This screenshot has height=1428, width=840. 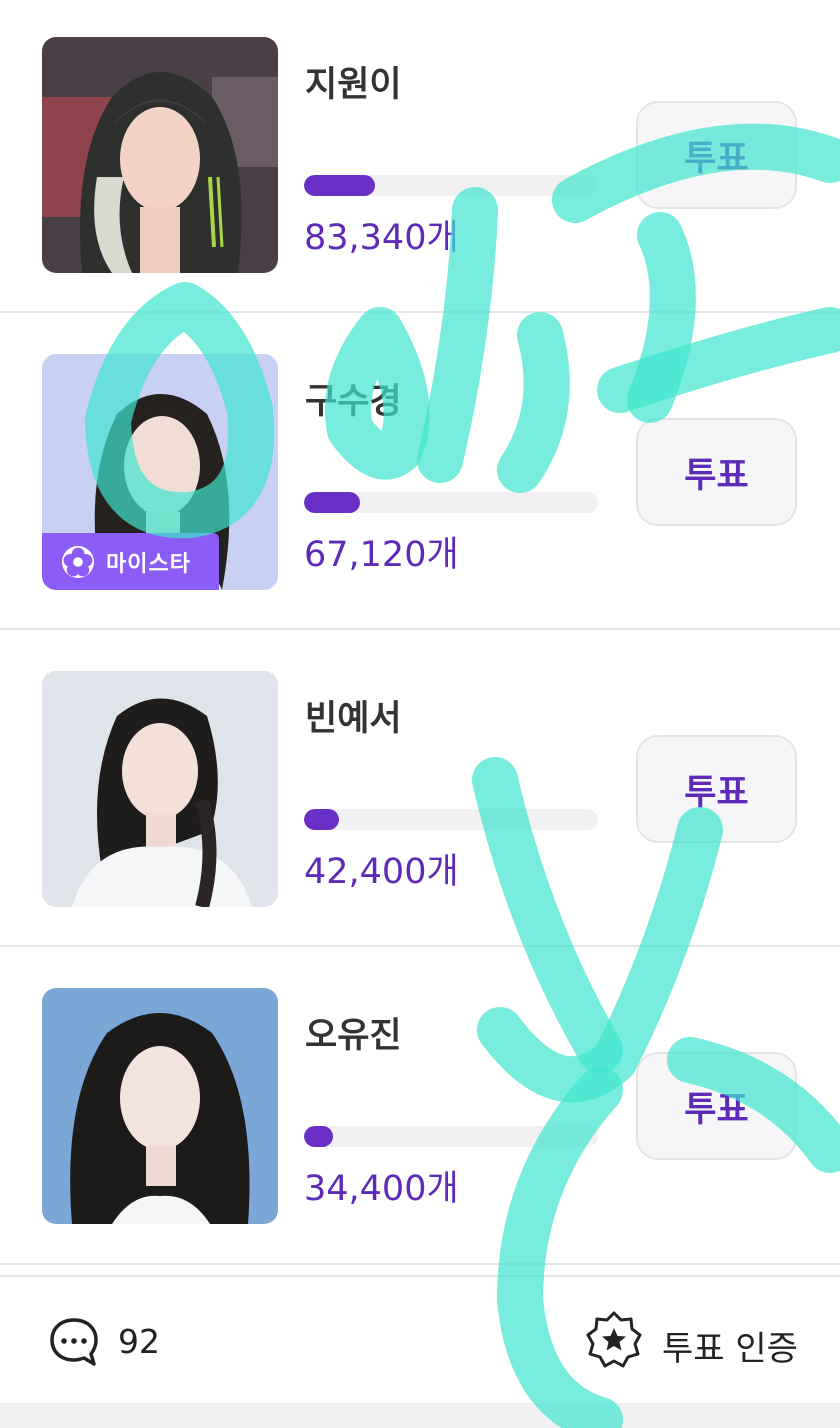 I want to click on candidate-name: 빈예서, so click(x=353, y=719).